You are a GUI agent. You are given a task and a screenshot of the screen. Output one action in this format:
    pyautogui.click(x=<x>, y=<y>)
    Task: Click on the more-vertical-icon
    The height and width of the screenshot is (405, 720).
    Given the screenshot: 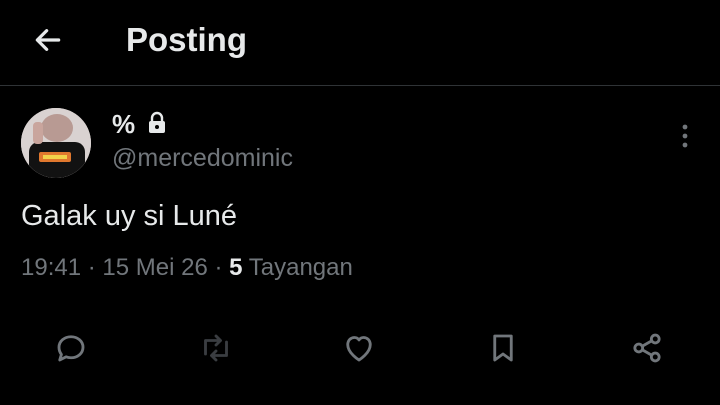 What is the action you would take?
    pyautogui.click(x=685, y=136)
    